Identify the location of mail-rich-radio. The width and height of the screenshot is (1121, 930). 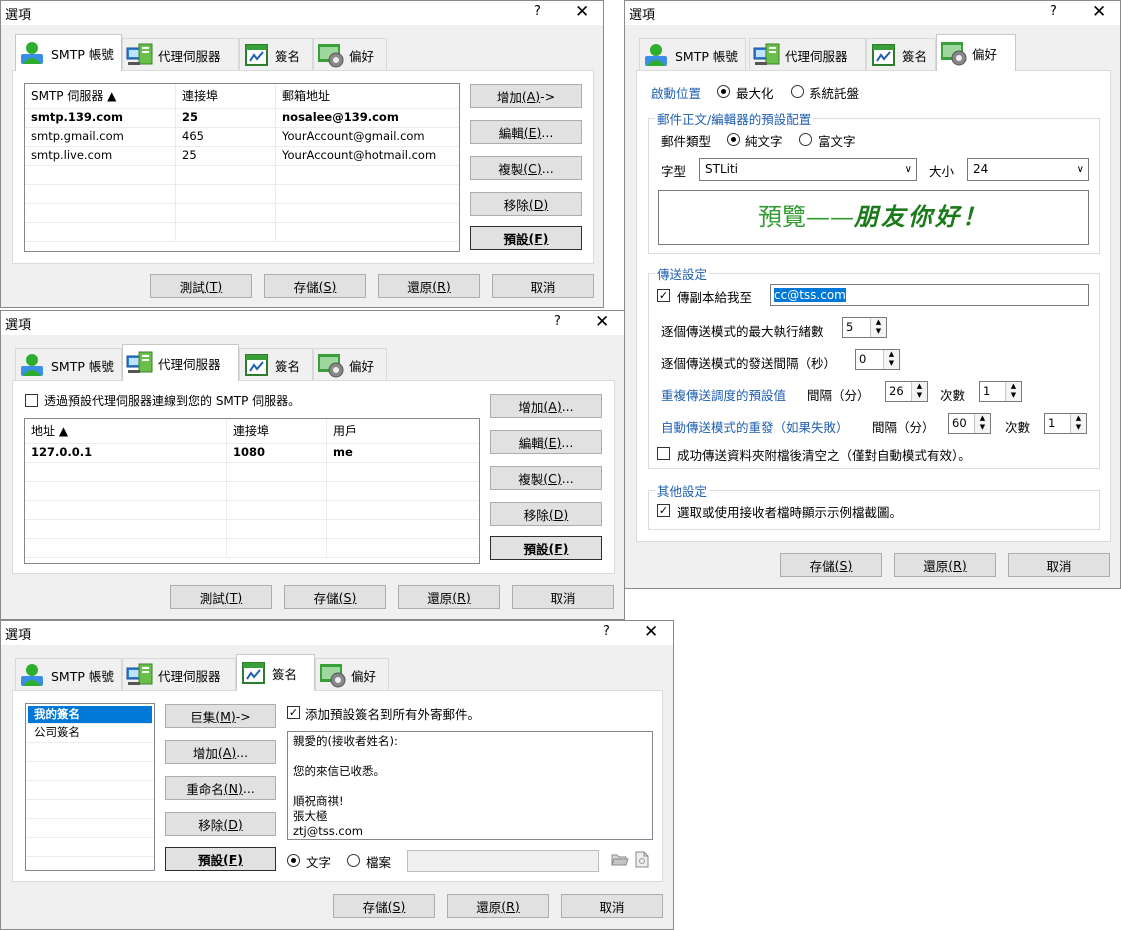
(805, 139).